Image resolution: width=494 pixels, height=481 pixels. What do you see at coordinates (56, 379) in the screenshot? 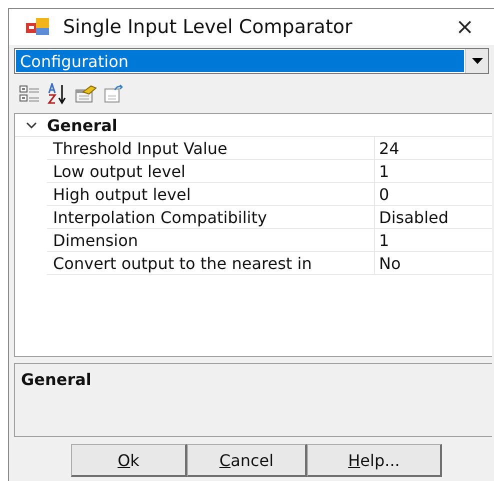
I see `description-title: General` at bounding box center [56, 379].